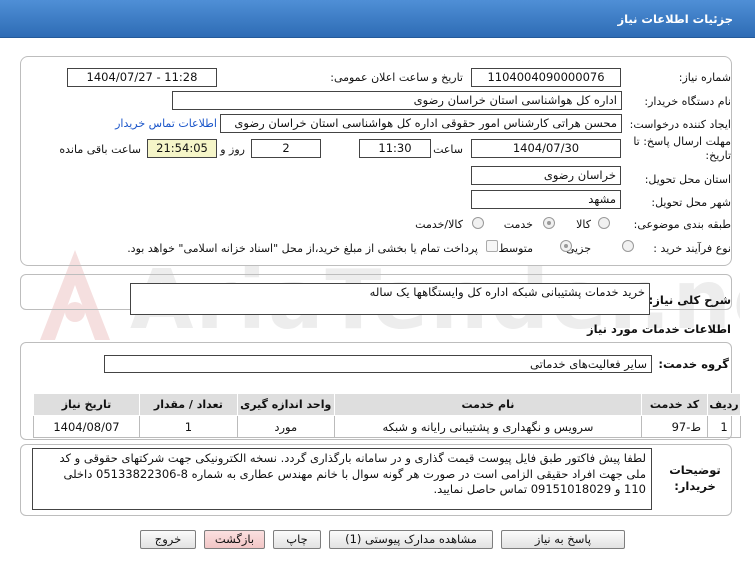 Image resolution: width=755 pixels, height=566 pixels. Describe the element at coordinates (297, 539) in the screenshot. I see `print-button: چاپ` at that location.